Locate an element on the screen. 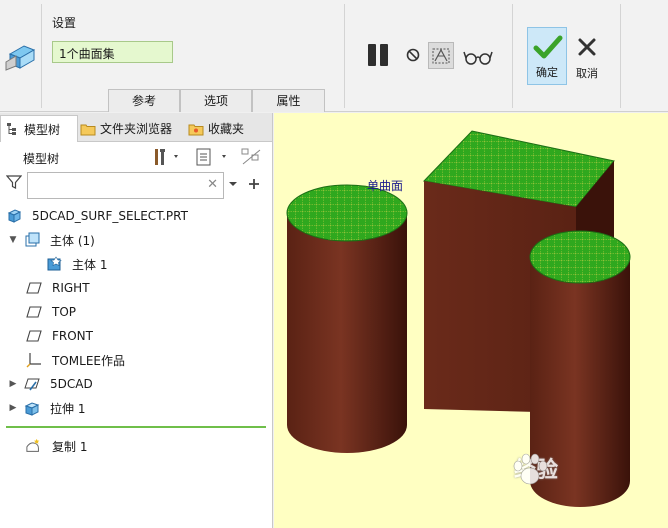 The width and height of the screenshot is (668, 528). highlight-toggle is located at coordinates (251, 157).